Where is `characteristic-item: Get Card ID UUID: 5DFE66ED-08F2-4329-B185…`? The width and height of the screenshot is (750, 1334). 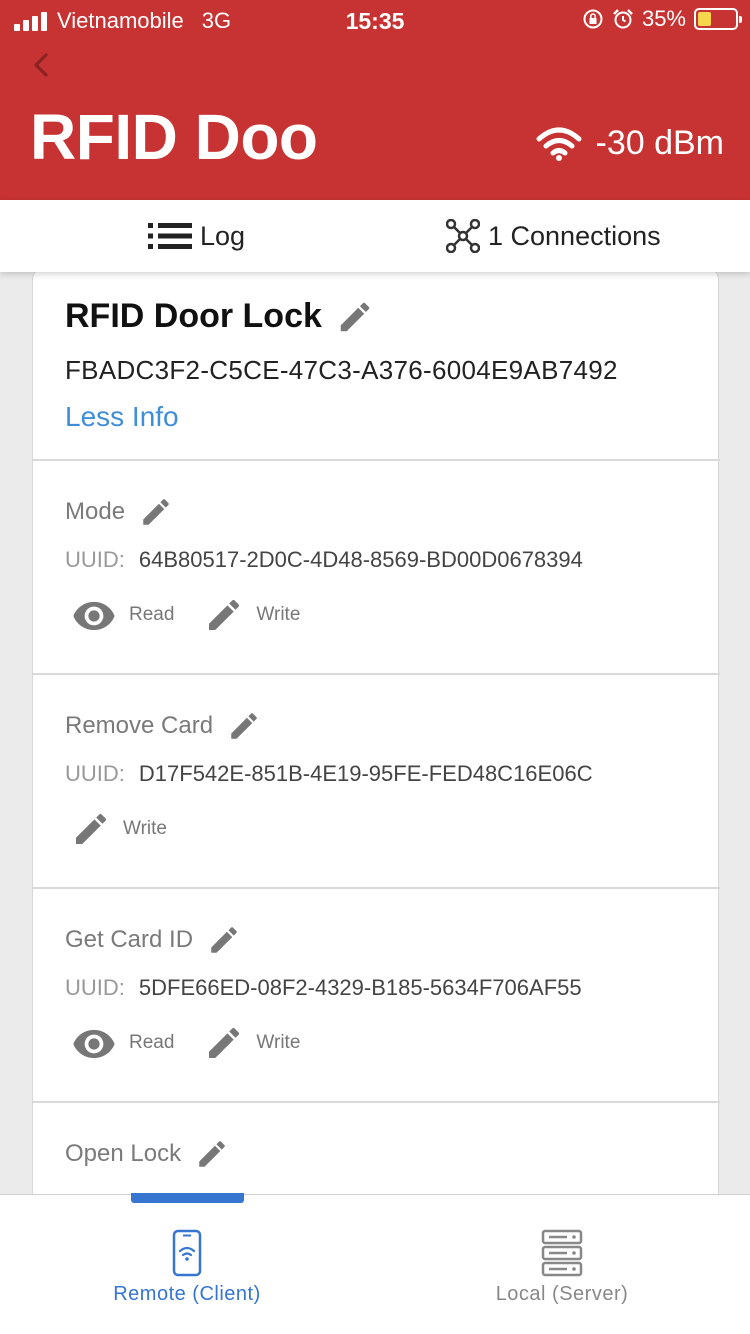
characteristic-item: Get Card ID UUID: 5DFE66ED-08F2-4329-B185… is located at coordinates (376, 995).